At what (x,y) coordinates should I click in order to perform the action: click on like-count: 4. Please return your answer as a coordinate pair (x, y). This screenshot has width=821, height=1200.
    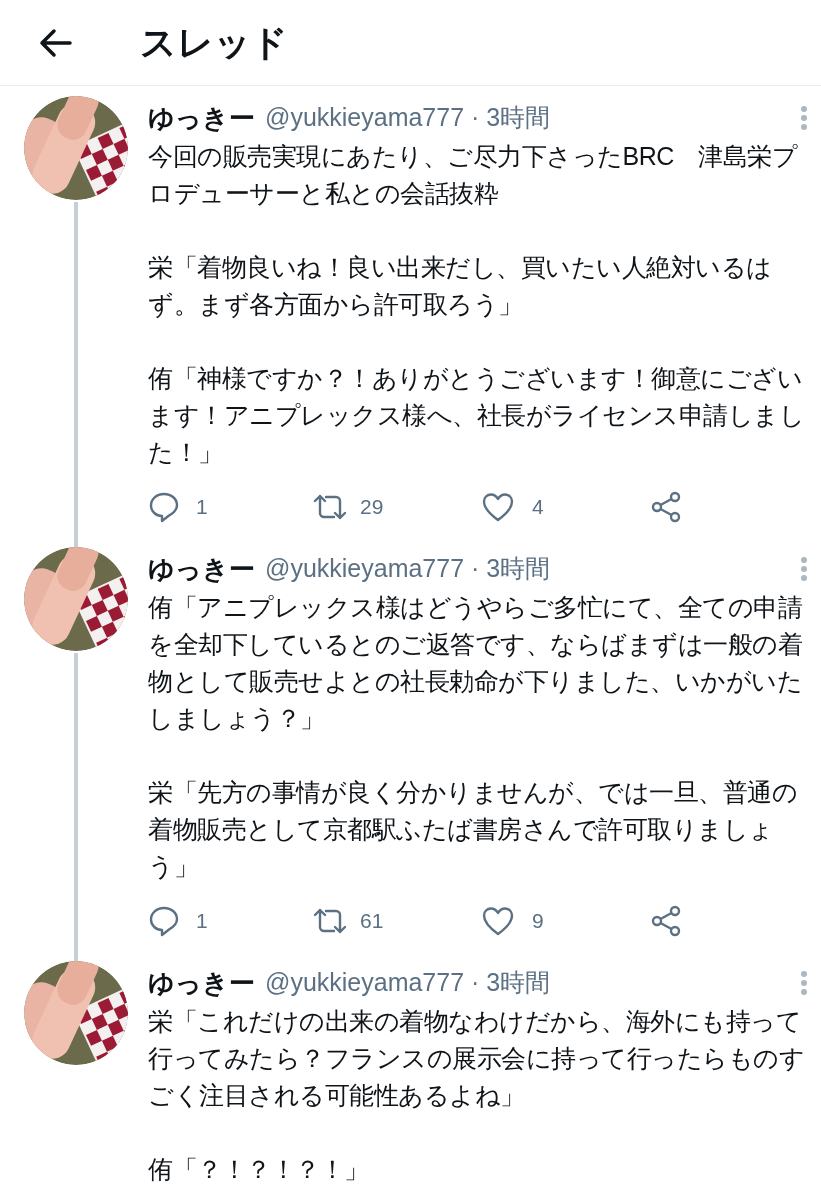
    Looking at the image, I should click on (538, 507).